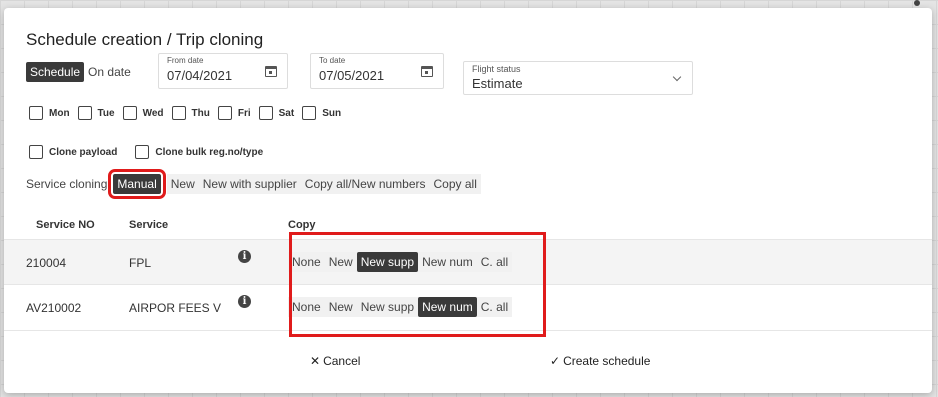 The height and width of the screenshot is (397, 938). What do you see at coordinates (59, 113) in the screenshot?
I see `day-label: Mon` at bounding box center [59, 113].